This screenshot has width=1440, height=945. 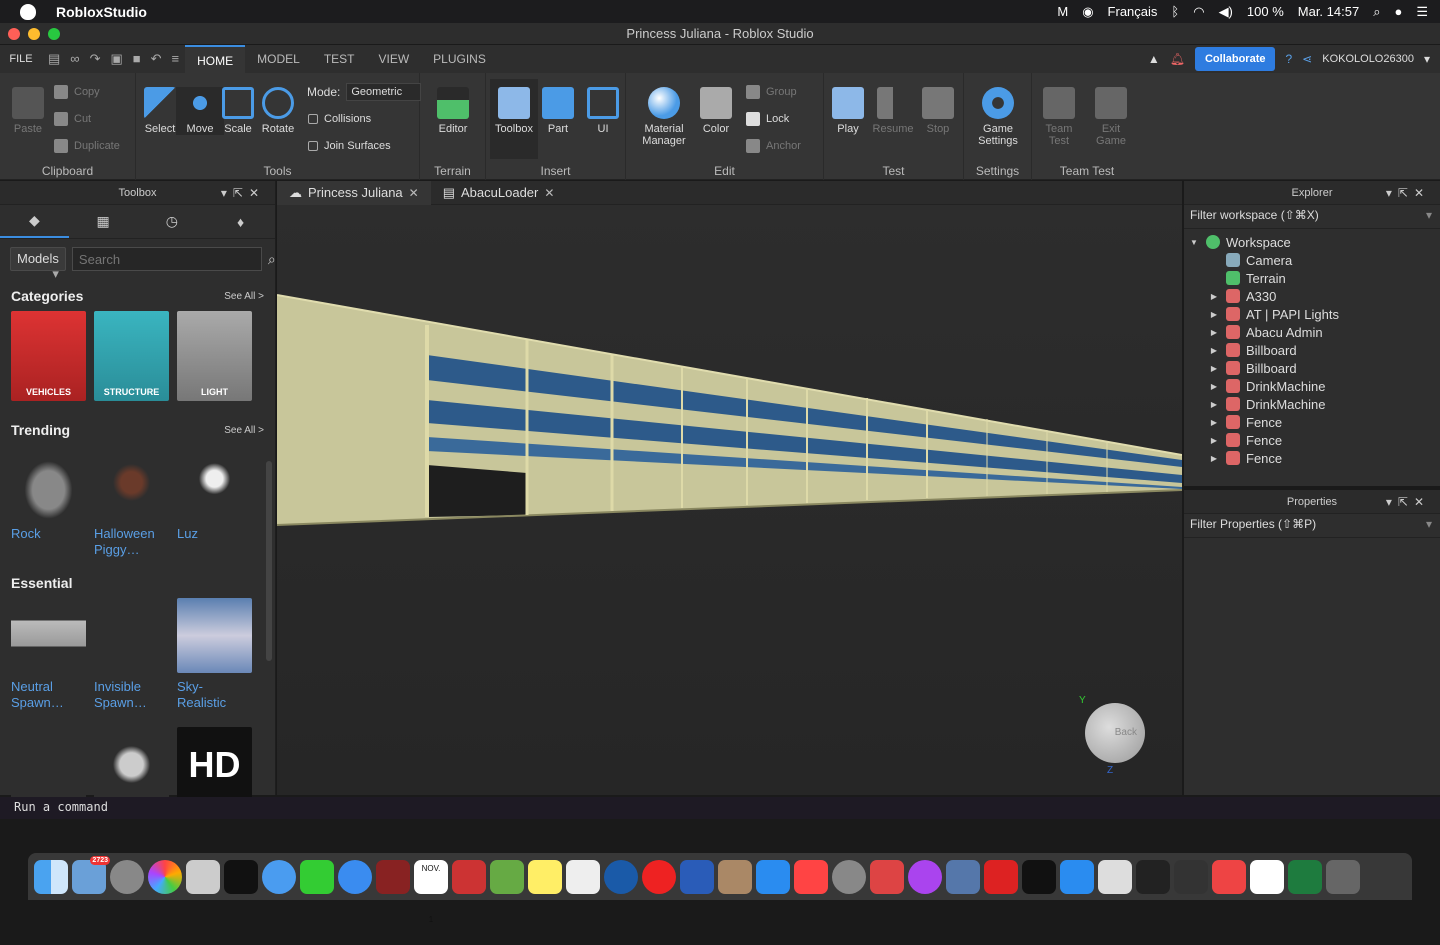 What do you see at coordinates (1062, 11) in the screenshot?
I see `malwarebytes-icon: M` at bounding box center [1062, 11].